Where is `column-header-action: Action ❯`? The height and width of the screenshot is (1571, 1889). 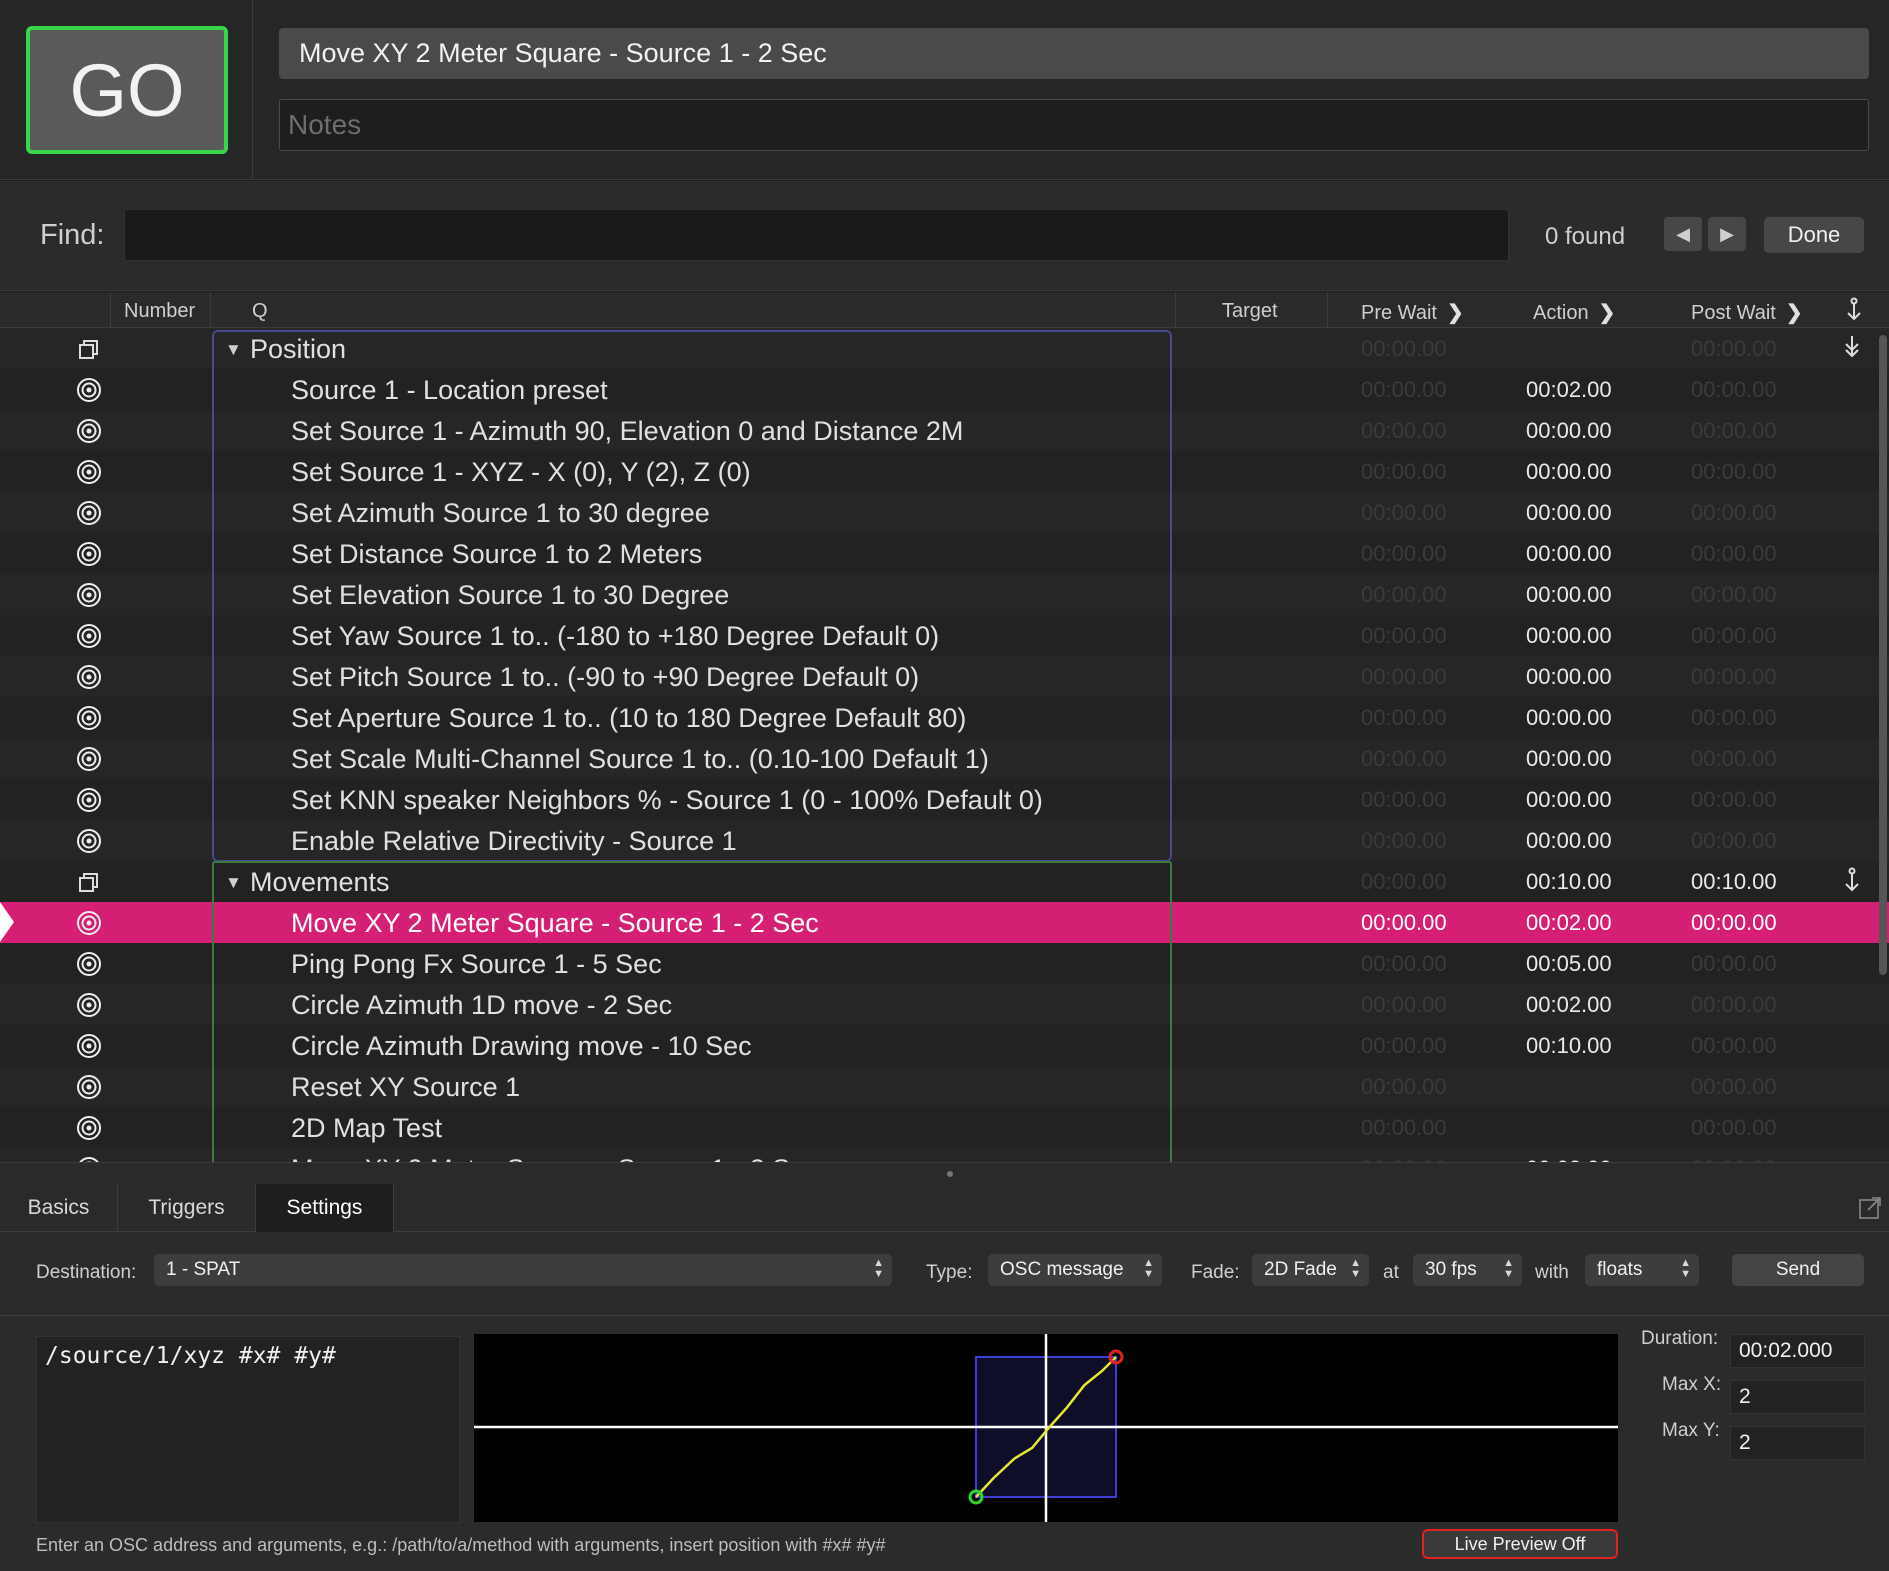
column-header-action: Action ❯ is located at coordinates (1574, 312).